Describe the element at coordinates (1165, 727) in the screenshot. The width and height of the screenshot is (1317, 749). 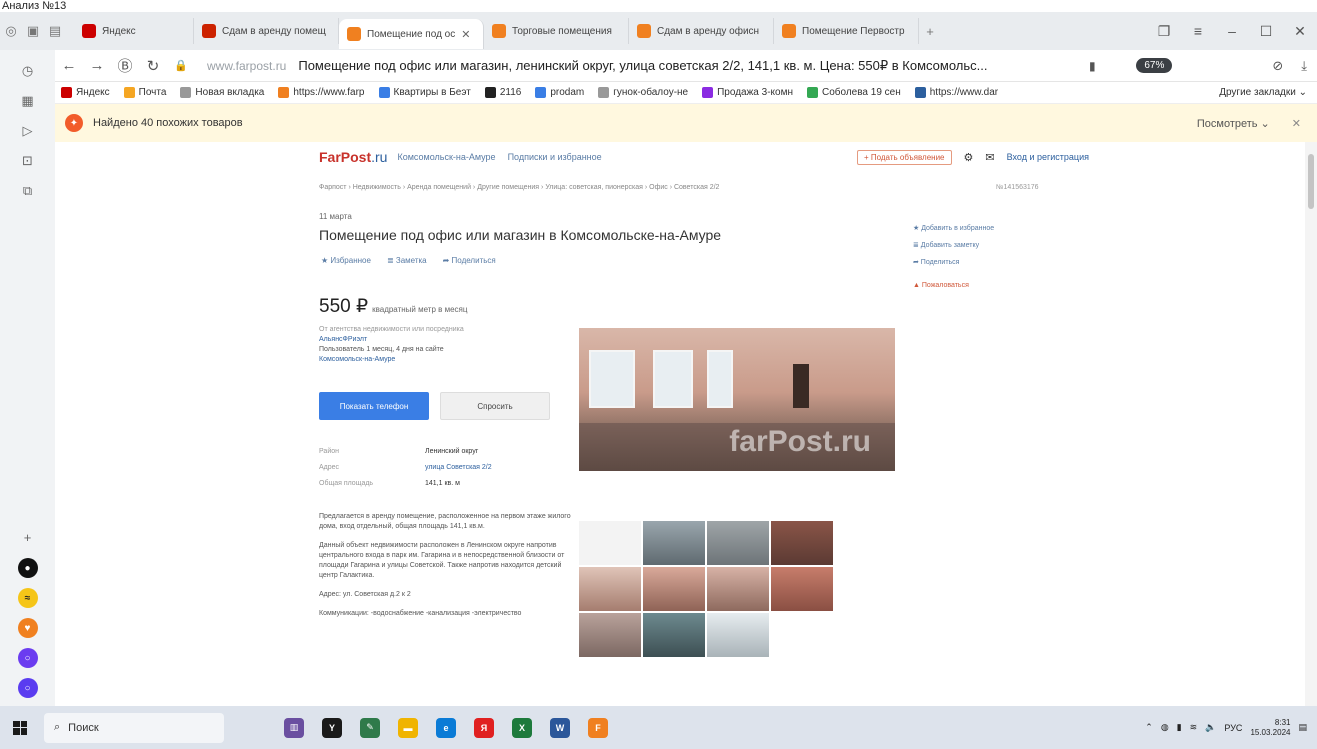
I see `tray-network-icon: ◍` at that location.